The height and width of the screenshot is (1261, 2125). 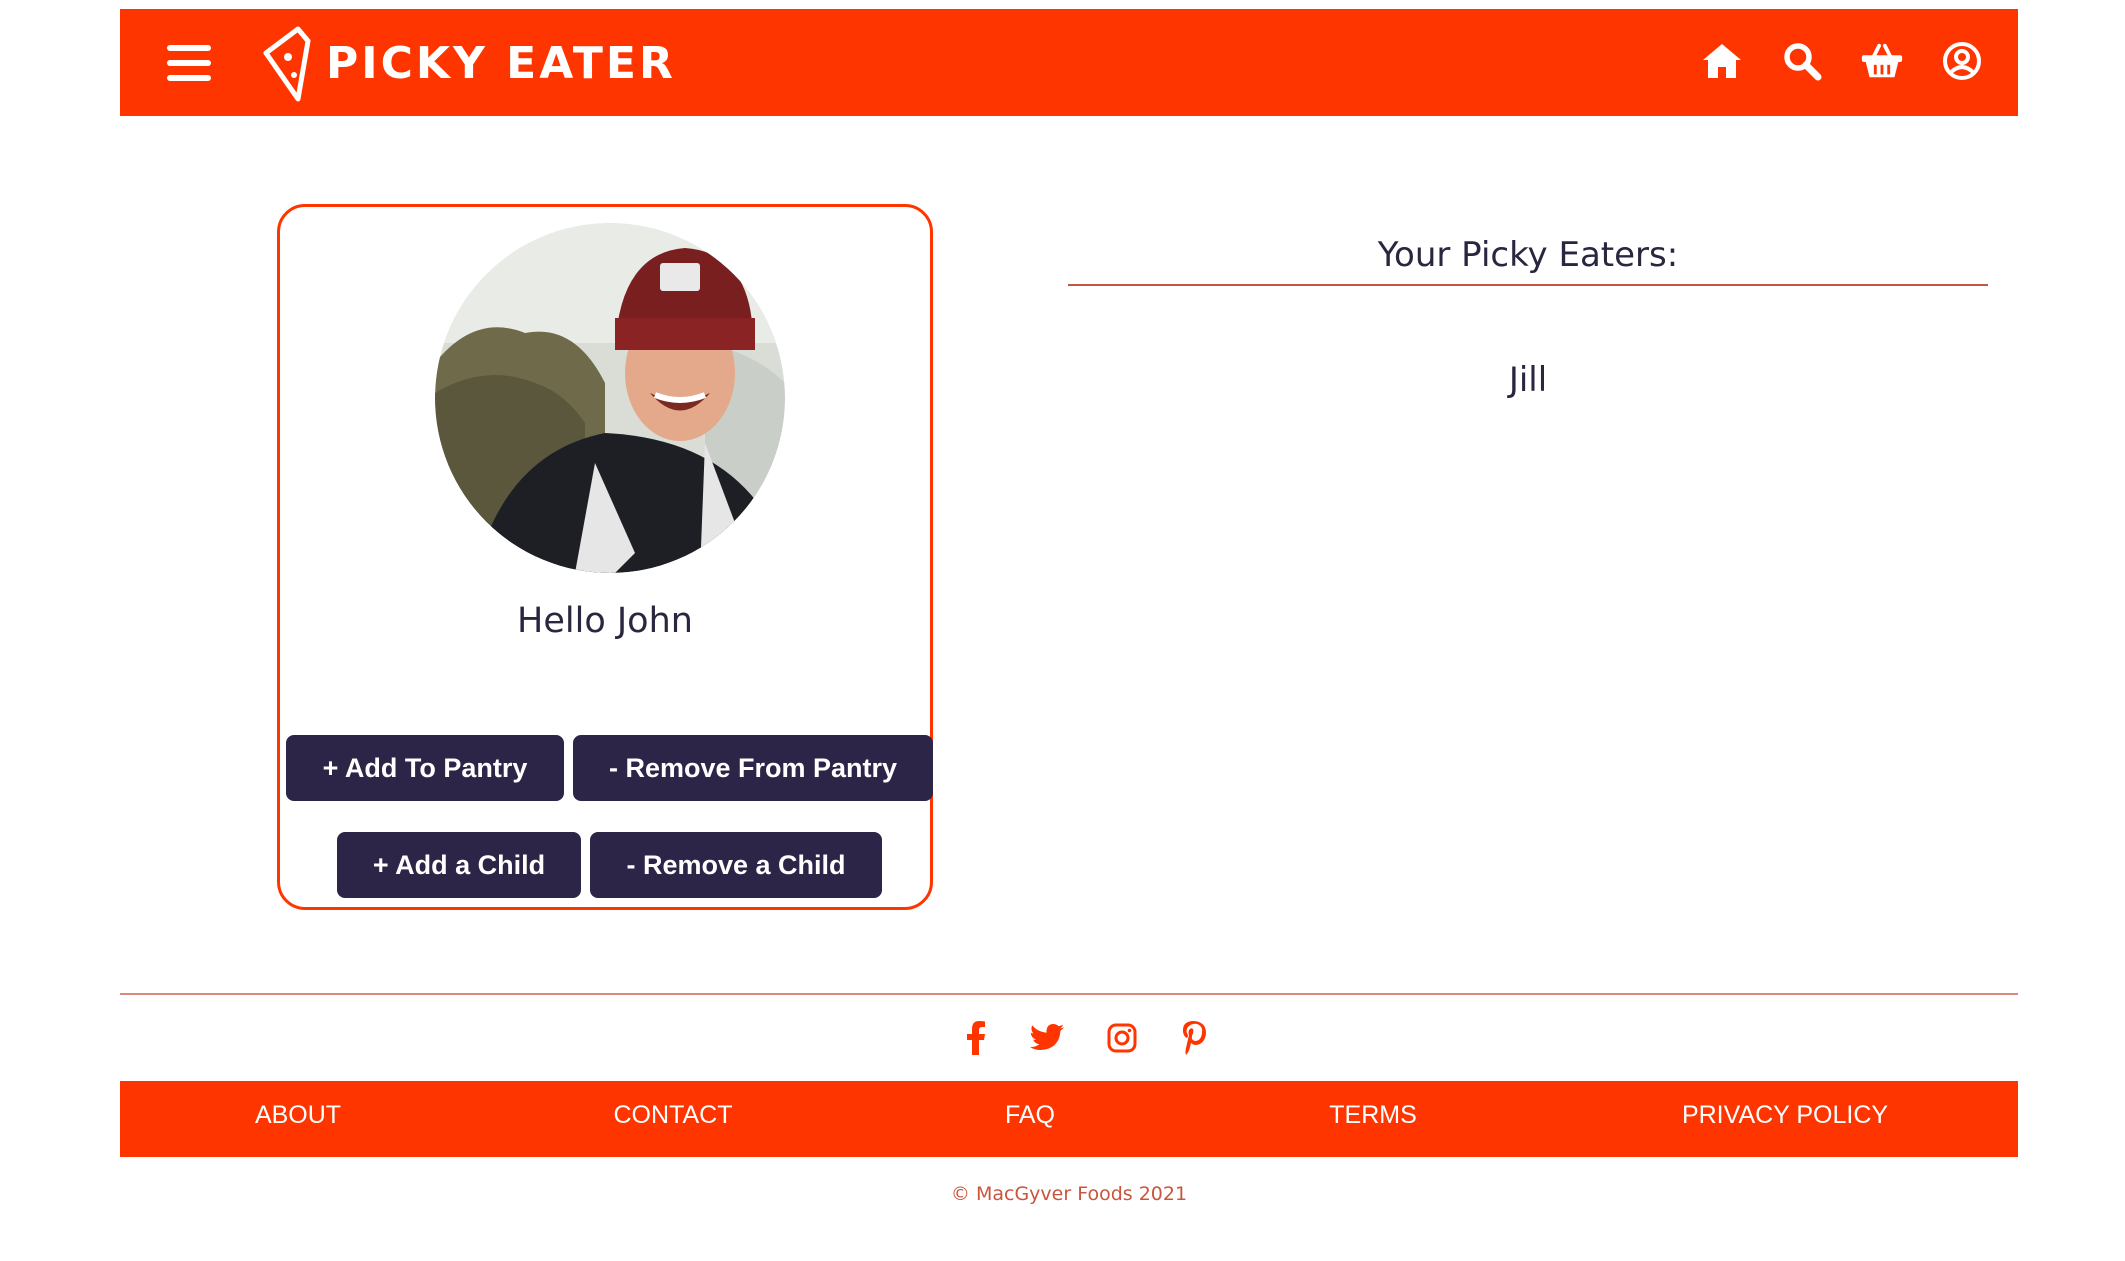 What do you see at coordinates (610, 398) in the screenshot?
I see `avatar` at bounding box center [610, 398].